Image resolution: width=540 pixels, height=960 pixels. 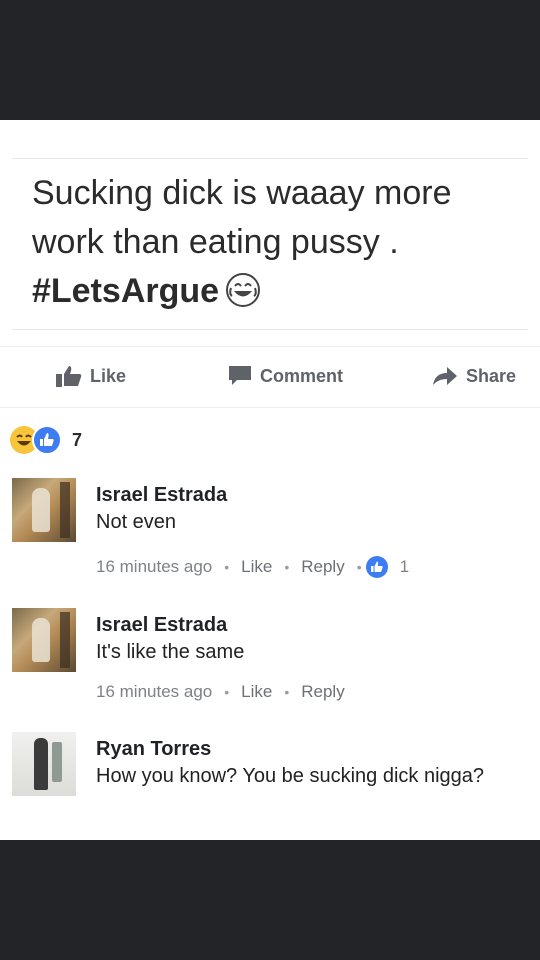 What do you see at coordinates (242, 193) in the screenshot?
I see `post-text-line-1: Sucking dick is waaay more` at bounding box center [242, 193].